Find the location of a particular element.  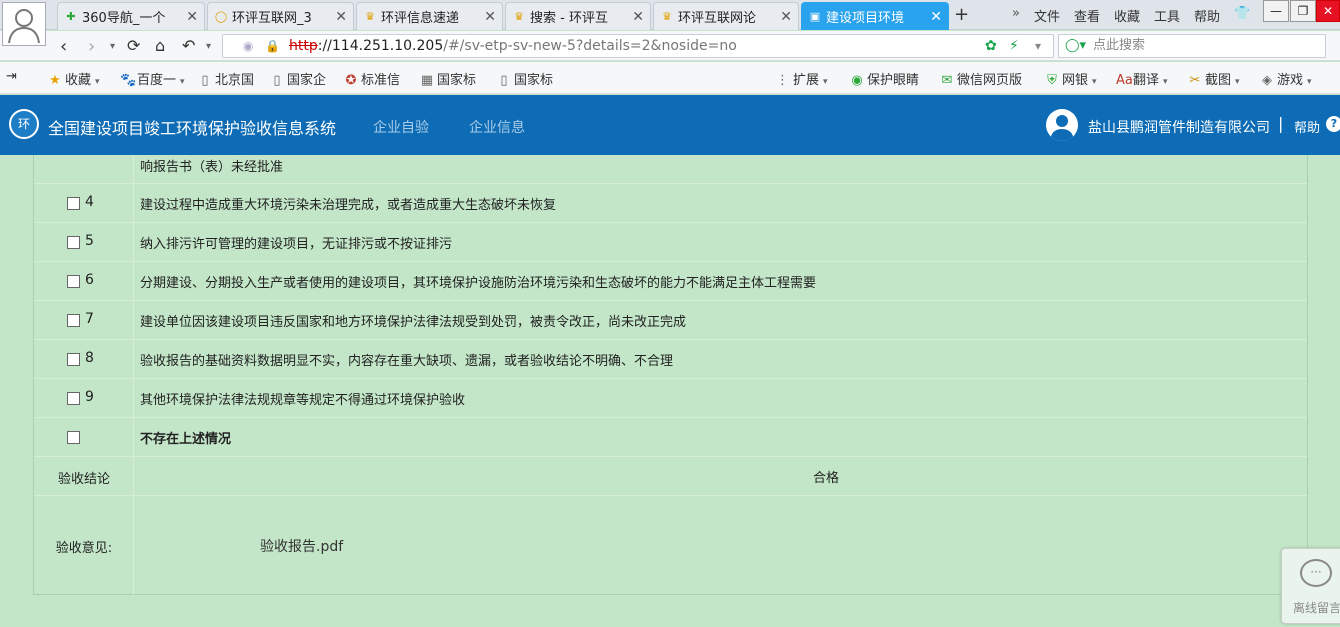

bookmark-2: 🐾百度一 ▾ is located at coordinates (152, 78).